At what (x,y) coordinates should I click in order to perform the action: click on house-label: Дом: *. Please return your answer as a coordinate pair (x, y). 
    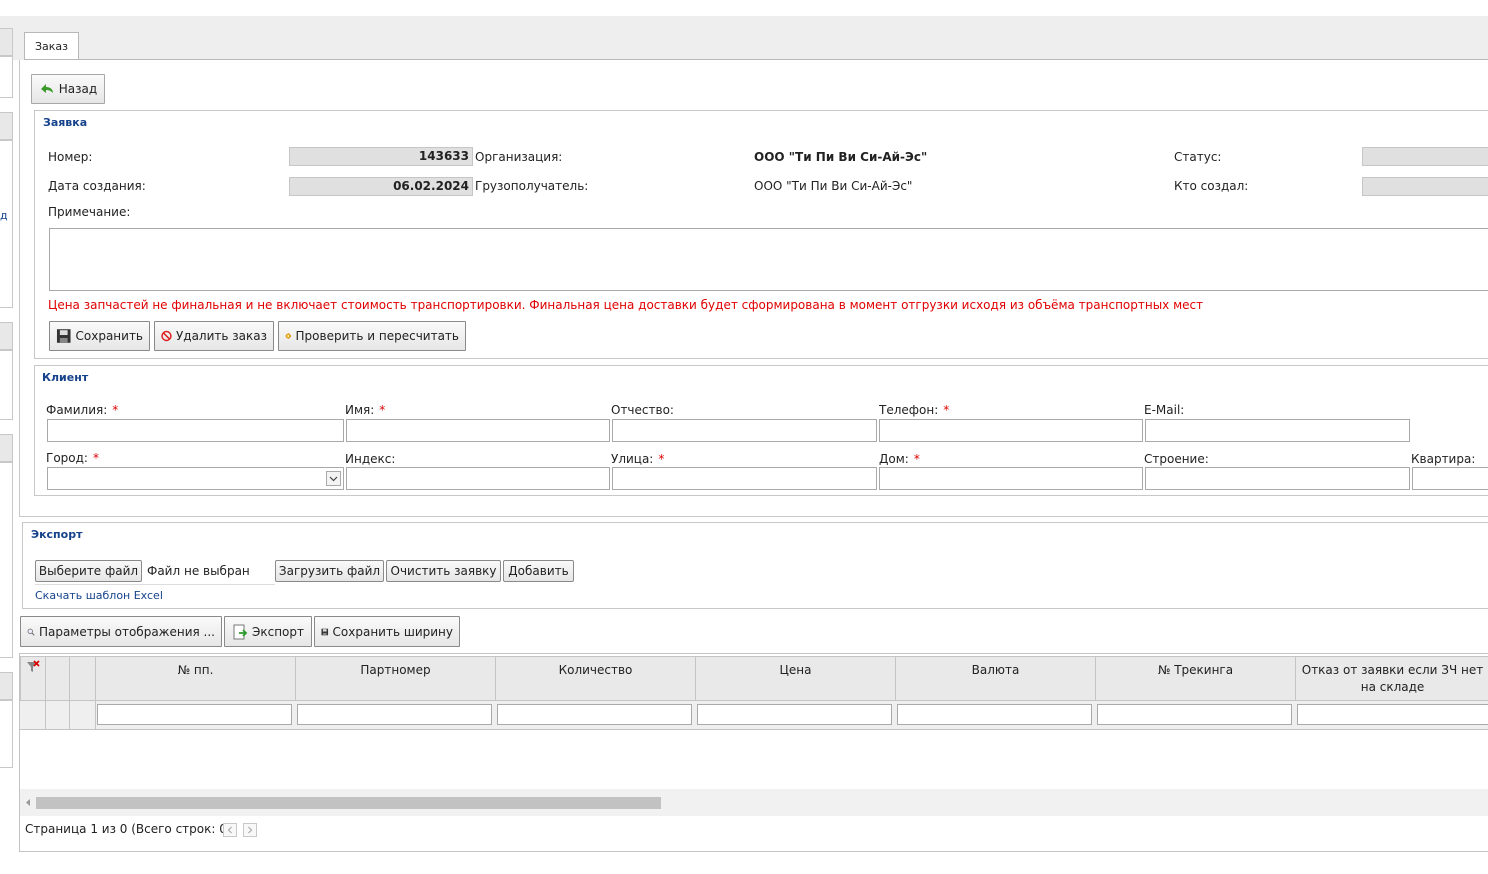
    Looking at the image, I should click on (899, 459).